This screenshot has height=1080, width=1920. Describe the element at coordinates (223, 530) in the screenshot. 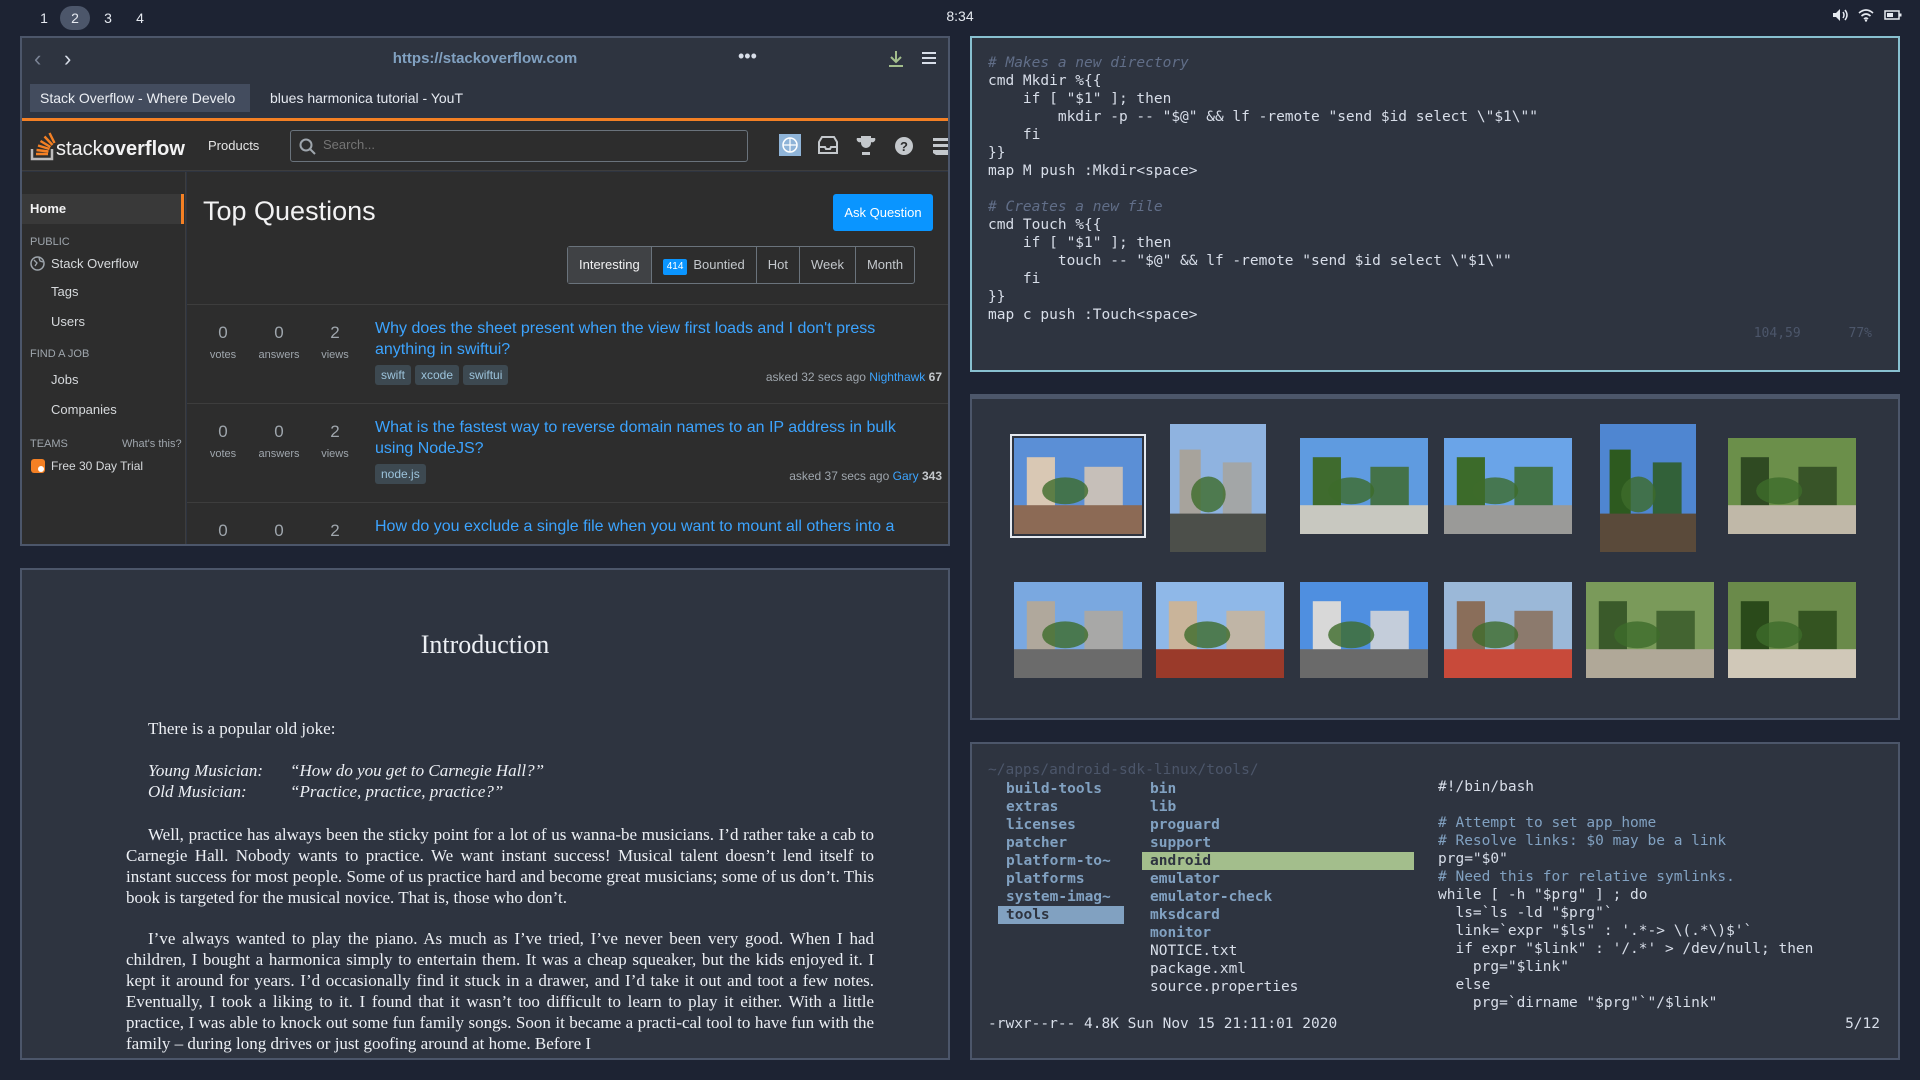

I see `vote-number: 0` at that location.